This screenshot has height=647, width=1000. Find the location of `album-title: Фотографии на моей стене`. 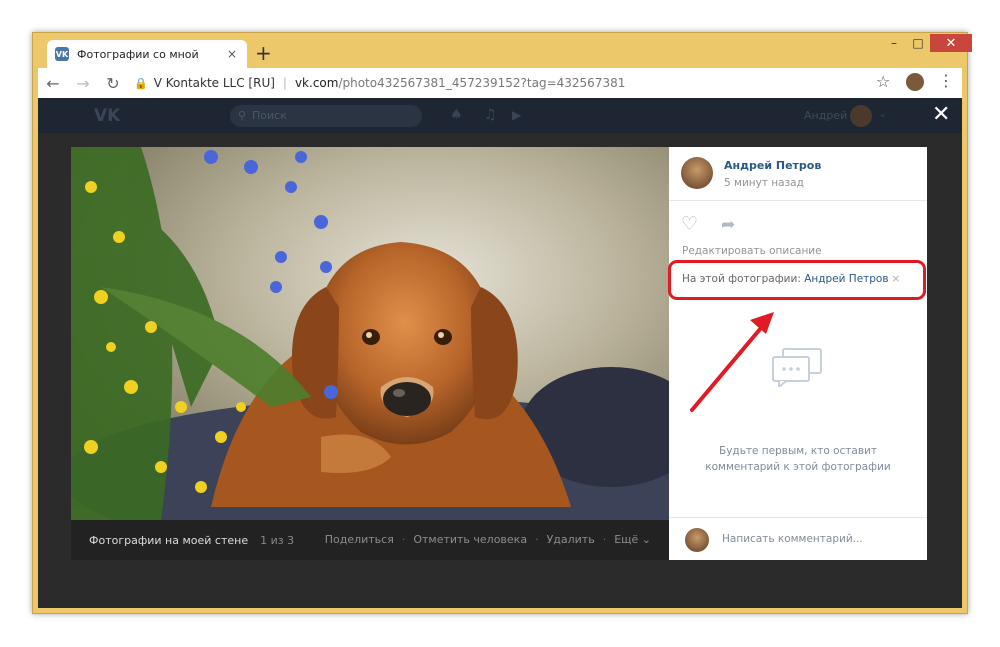

album-title: Фотографии на моей стене is located at coordinates (168, 540).